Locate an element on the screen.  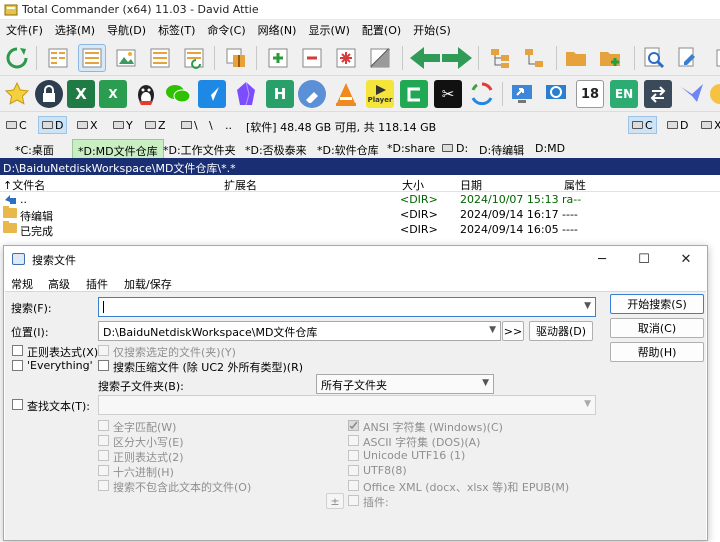
column-size: 大小 is located at coordinates (413, 185).